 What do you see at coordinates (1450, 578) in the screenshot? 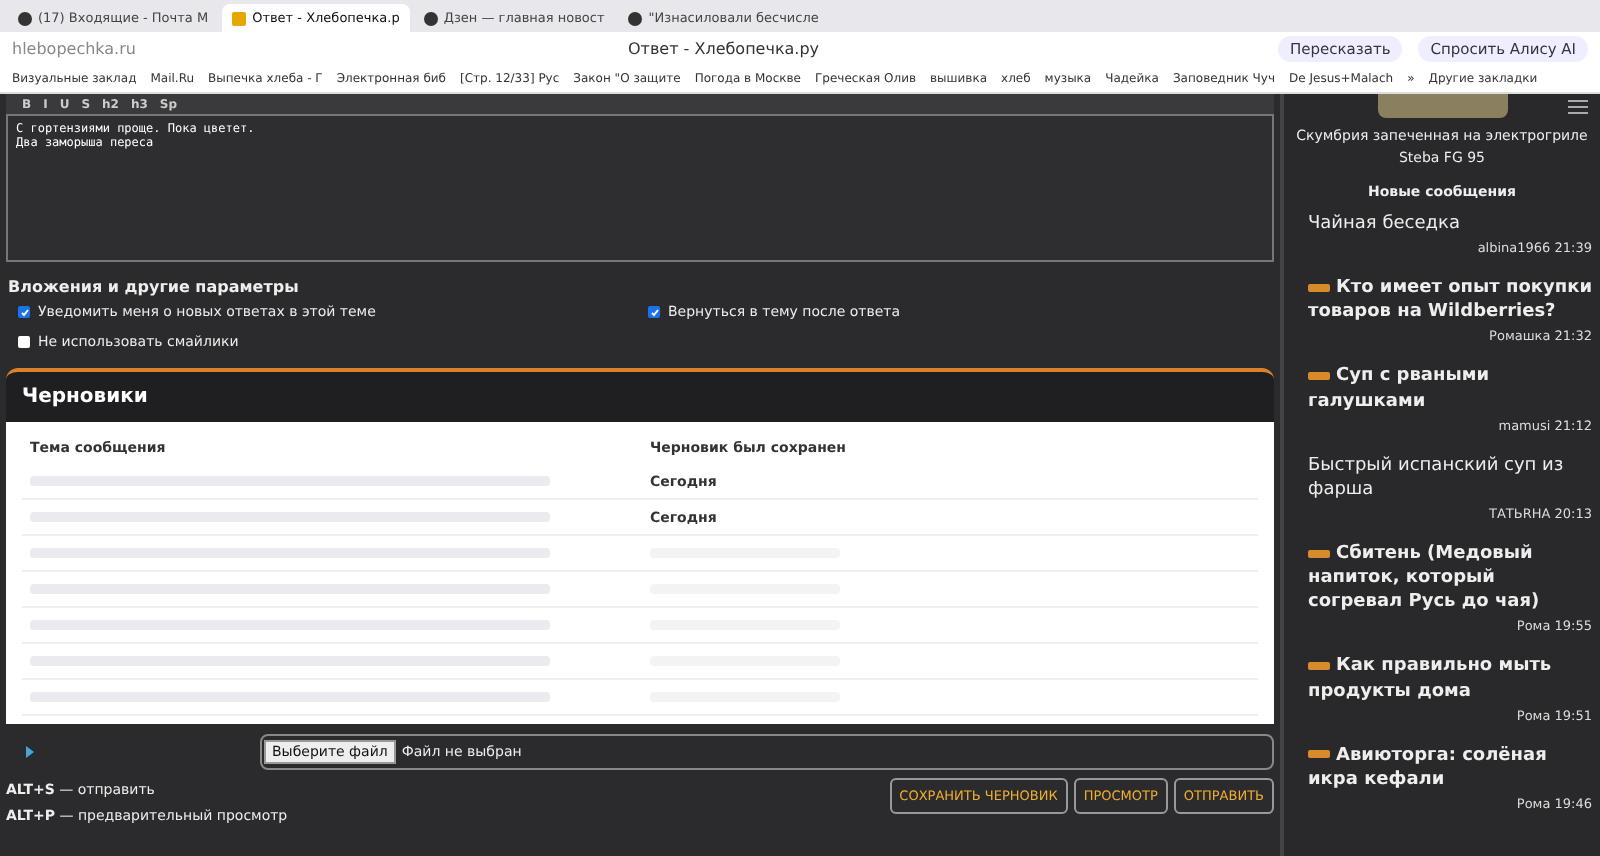
I see `post-link: Сбитень (Медовый напиток, который согревал Русь до чая)` at bounding box center [1450, 578].